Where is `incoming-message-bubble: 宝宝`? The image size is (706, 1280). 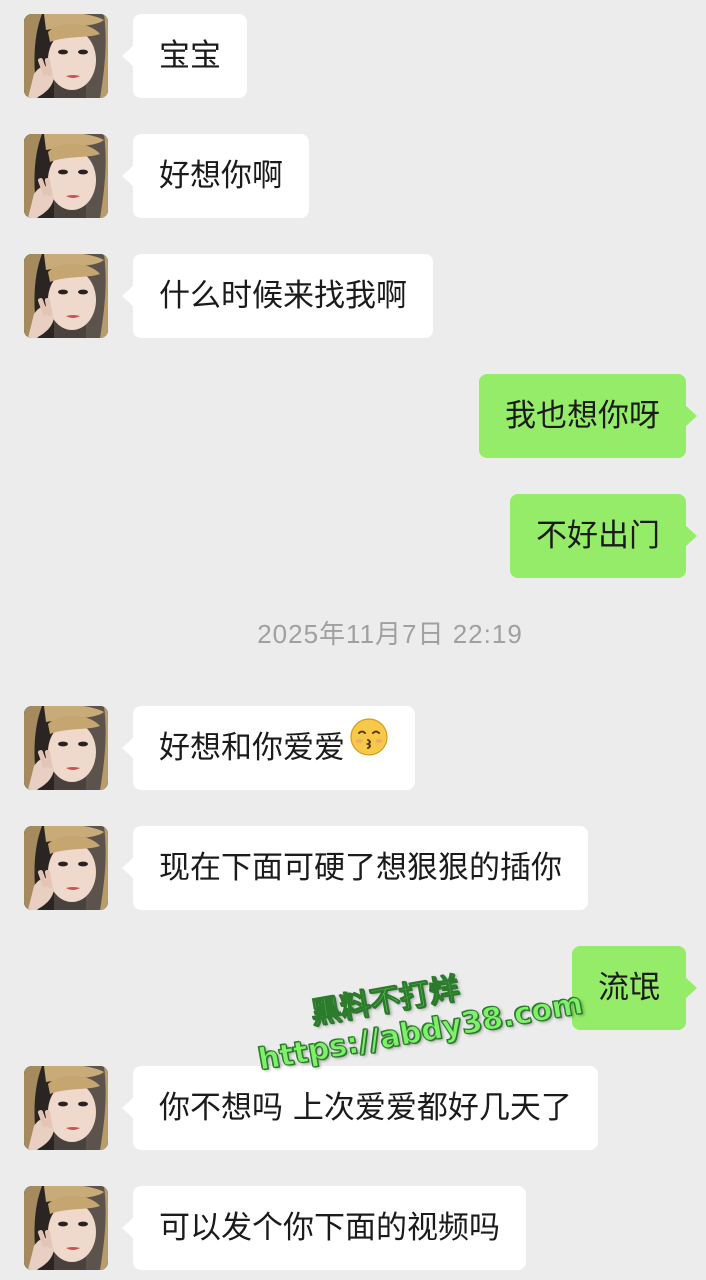 incoming-message-bubble: 宝宝 is located at coordinates (184, 56).